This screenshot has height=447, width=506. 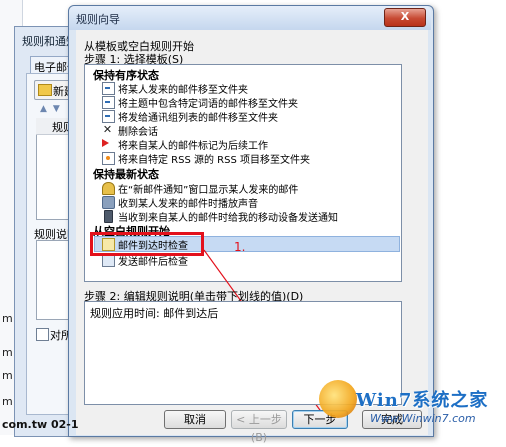 I want to click on background-bottom-text: com.tw 02-1, so click(x=40, y=424).